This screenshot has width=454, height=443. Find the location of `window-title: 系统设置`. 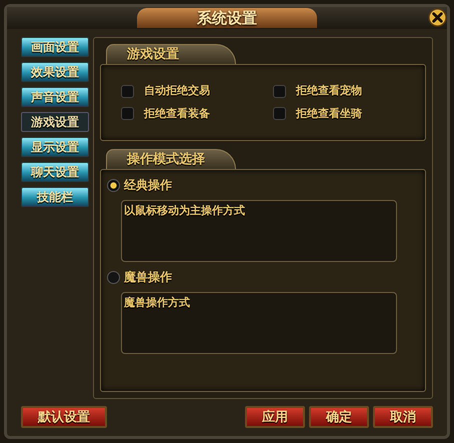

window-title: 系统设置 is located at coordinates (227, 18).